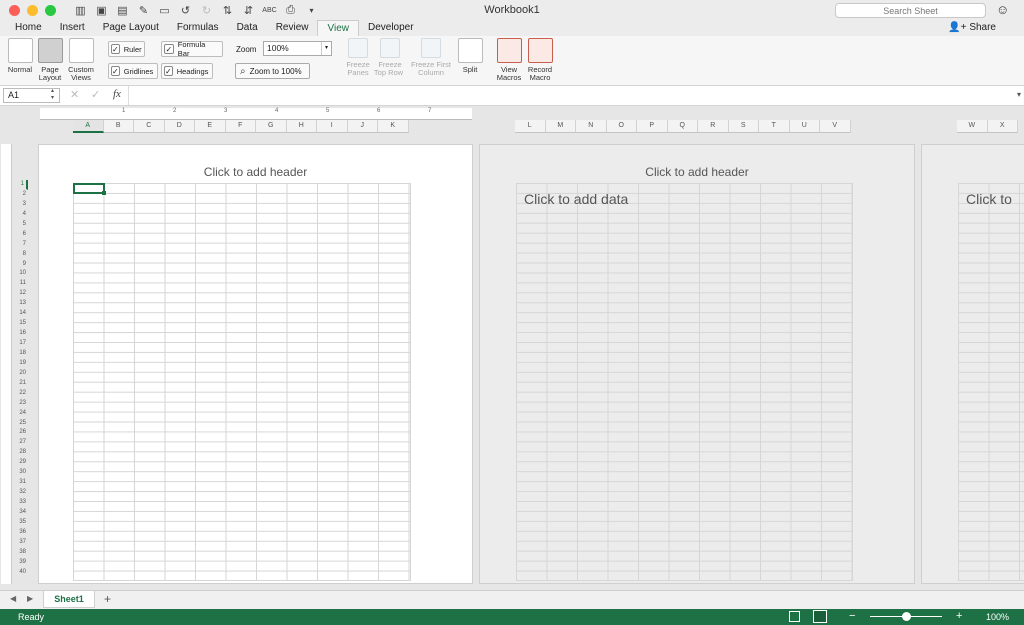 This screenshot has width=1024, height=625. Describe the element at coordinates (362, 126) in the screenshot. I see `column-header: J` at that location.